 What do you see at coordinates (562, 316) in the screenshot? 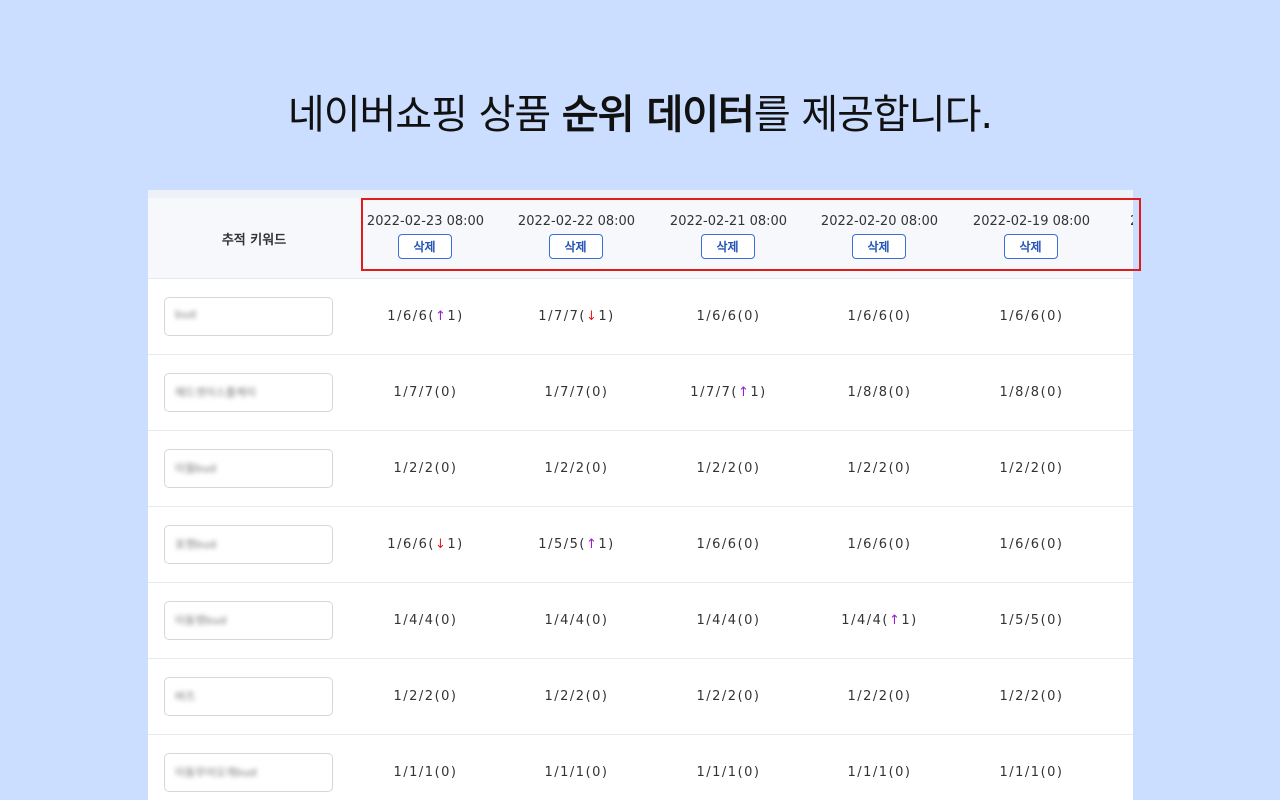
I see `rank-value: 1/7/7(` at bounding box center [562, 316].